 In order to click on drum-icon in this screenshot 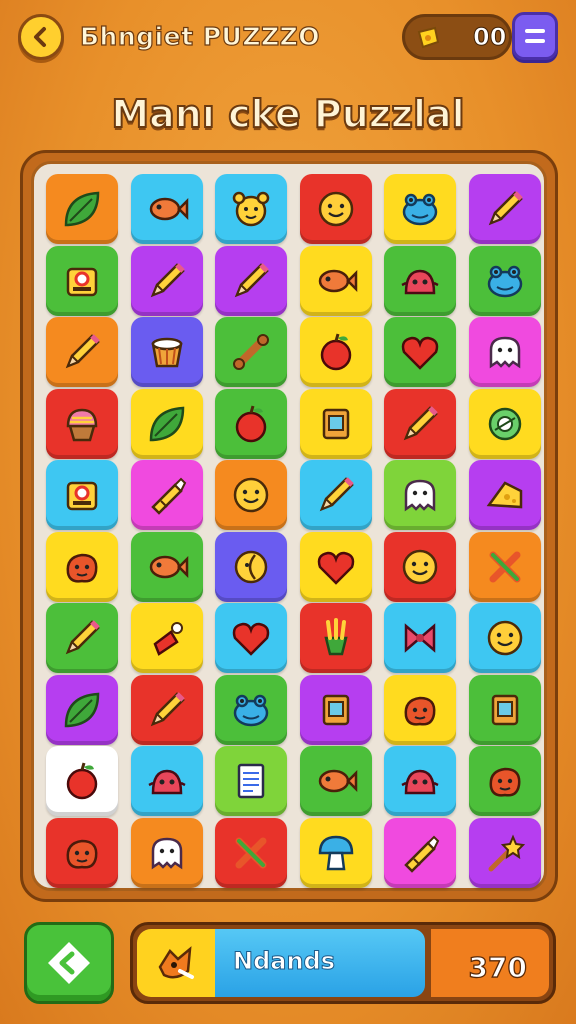, I will do `click(166, 352)`.